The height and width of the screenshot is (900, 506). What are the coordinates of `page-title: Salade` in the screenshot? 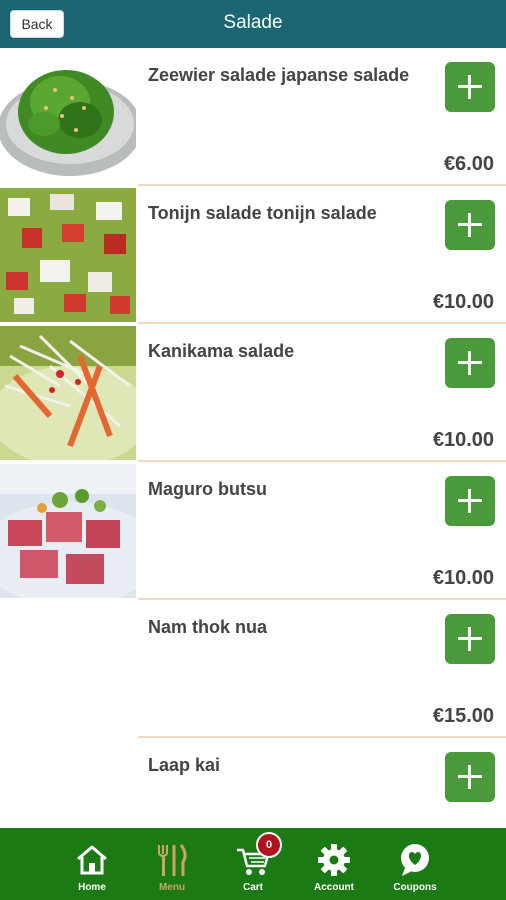 It's located at (253, 22).